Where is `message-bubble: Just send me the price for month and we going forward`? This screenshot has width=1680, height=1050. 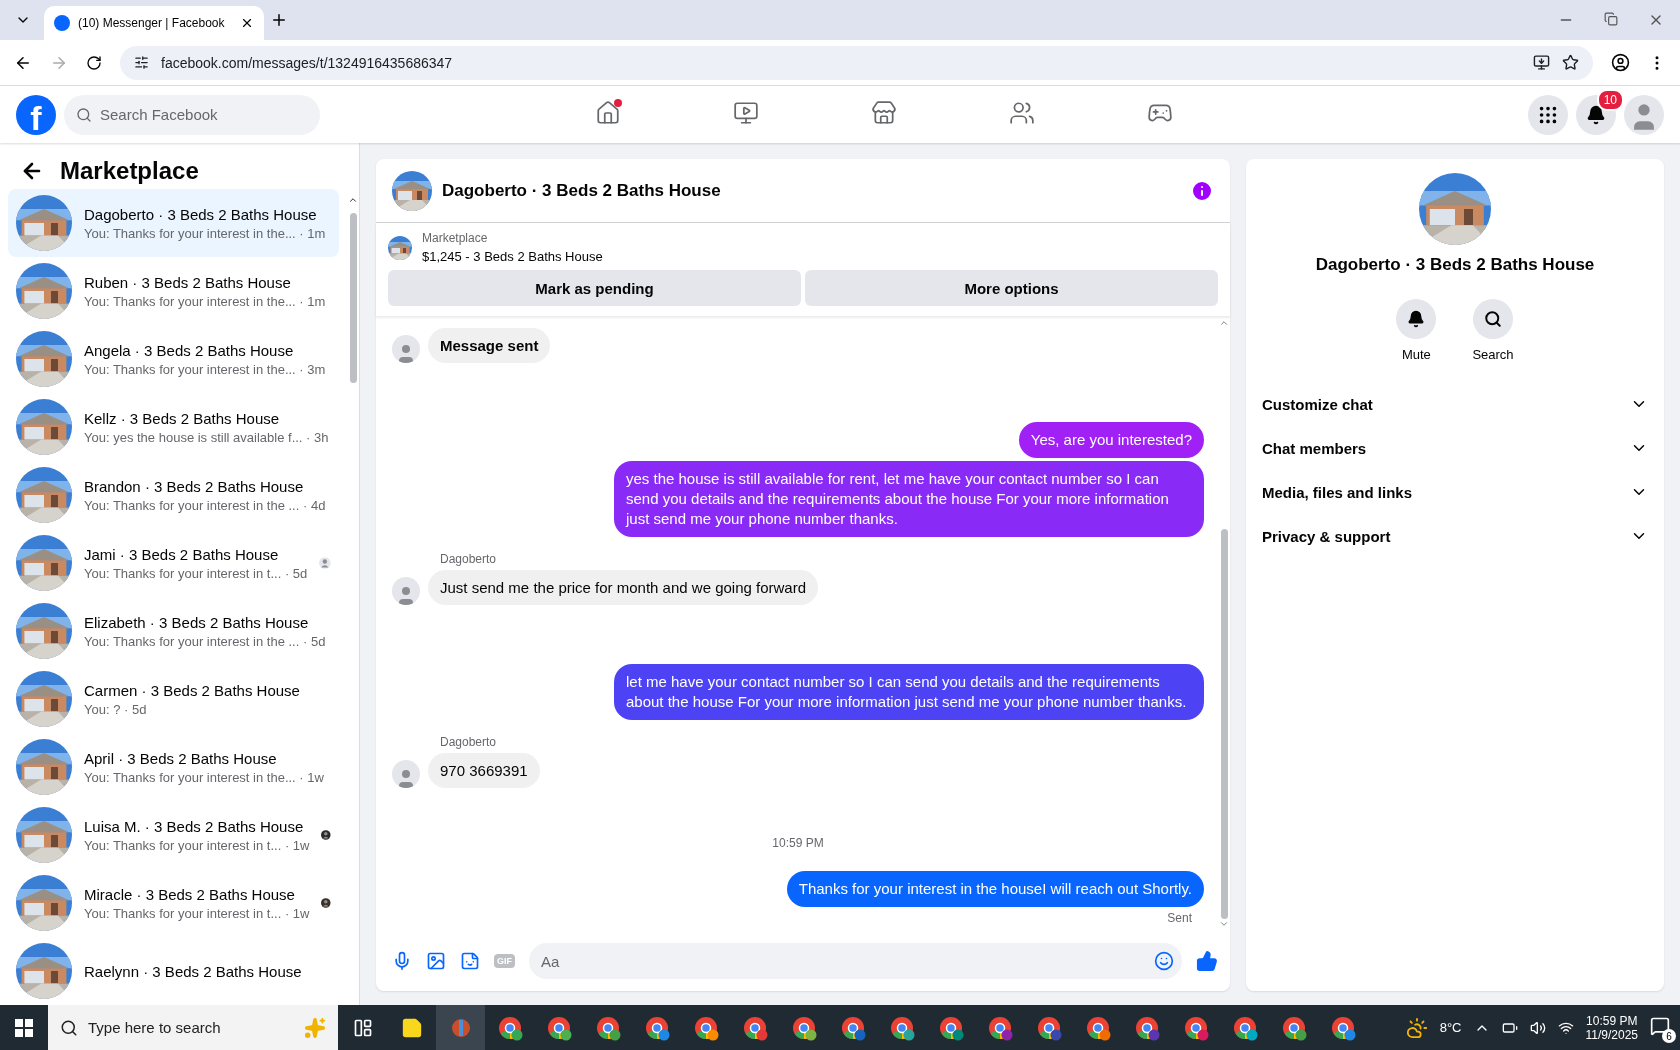 message-bubble: Just send me the price for month and we going forward is located at coordinates (623, 587).